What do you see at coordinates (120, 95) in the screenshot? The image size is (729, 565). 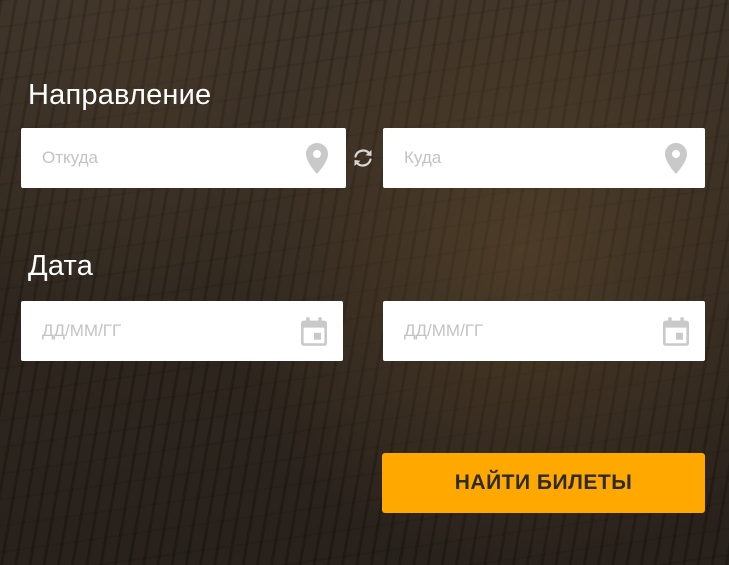 I see `direction-title: Направление` at bounding box center [120, 95].